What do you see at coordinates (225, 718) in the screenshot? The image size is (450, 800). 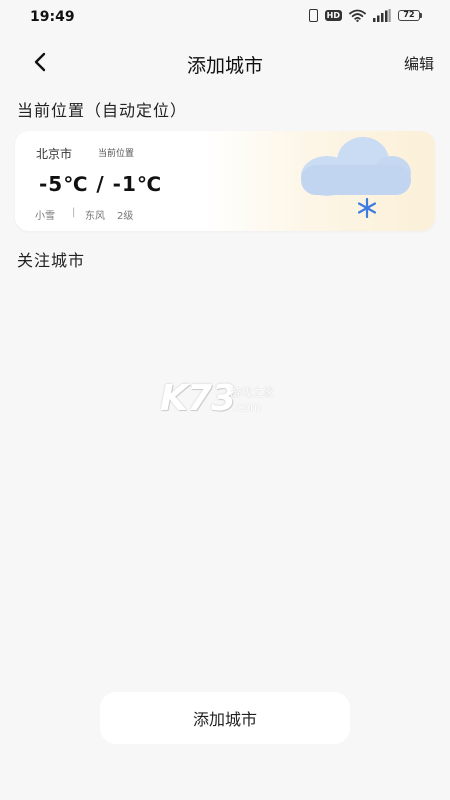 I see `add-city-button: 添加城市` at bounding box center [225, 718].